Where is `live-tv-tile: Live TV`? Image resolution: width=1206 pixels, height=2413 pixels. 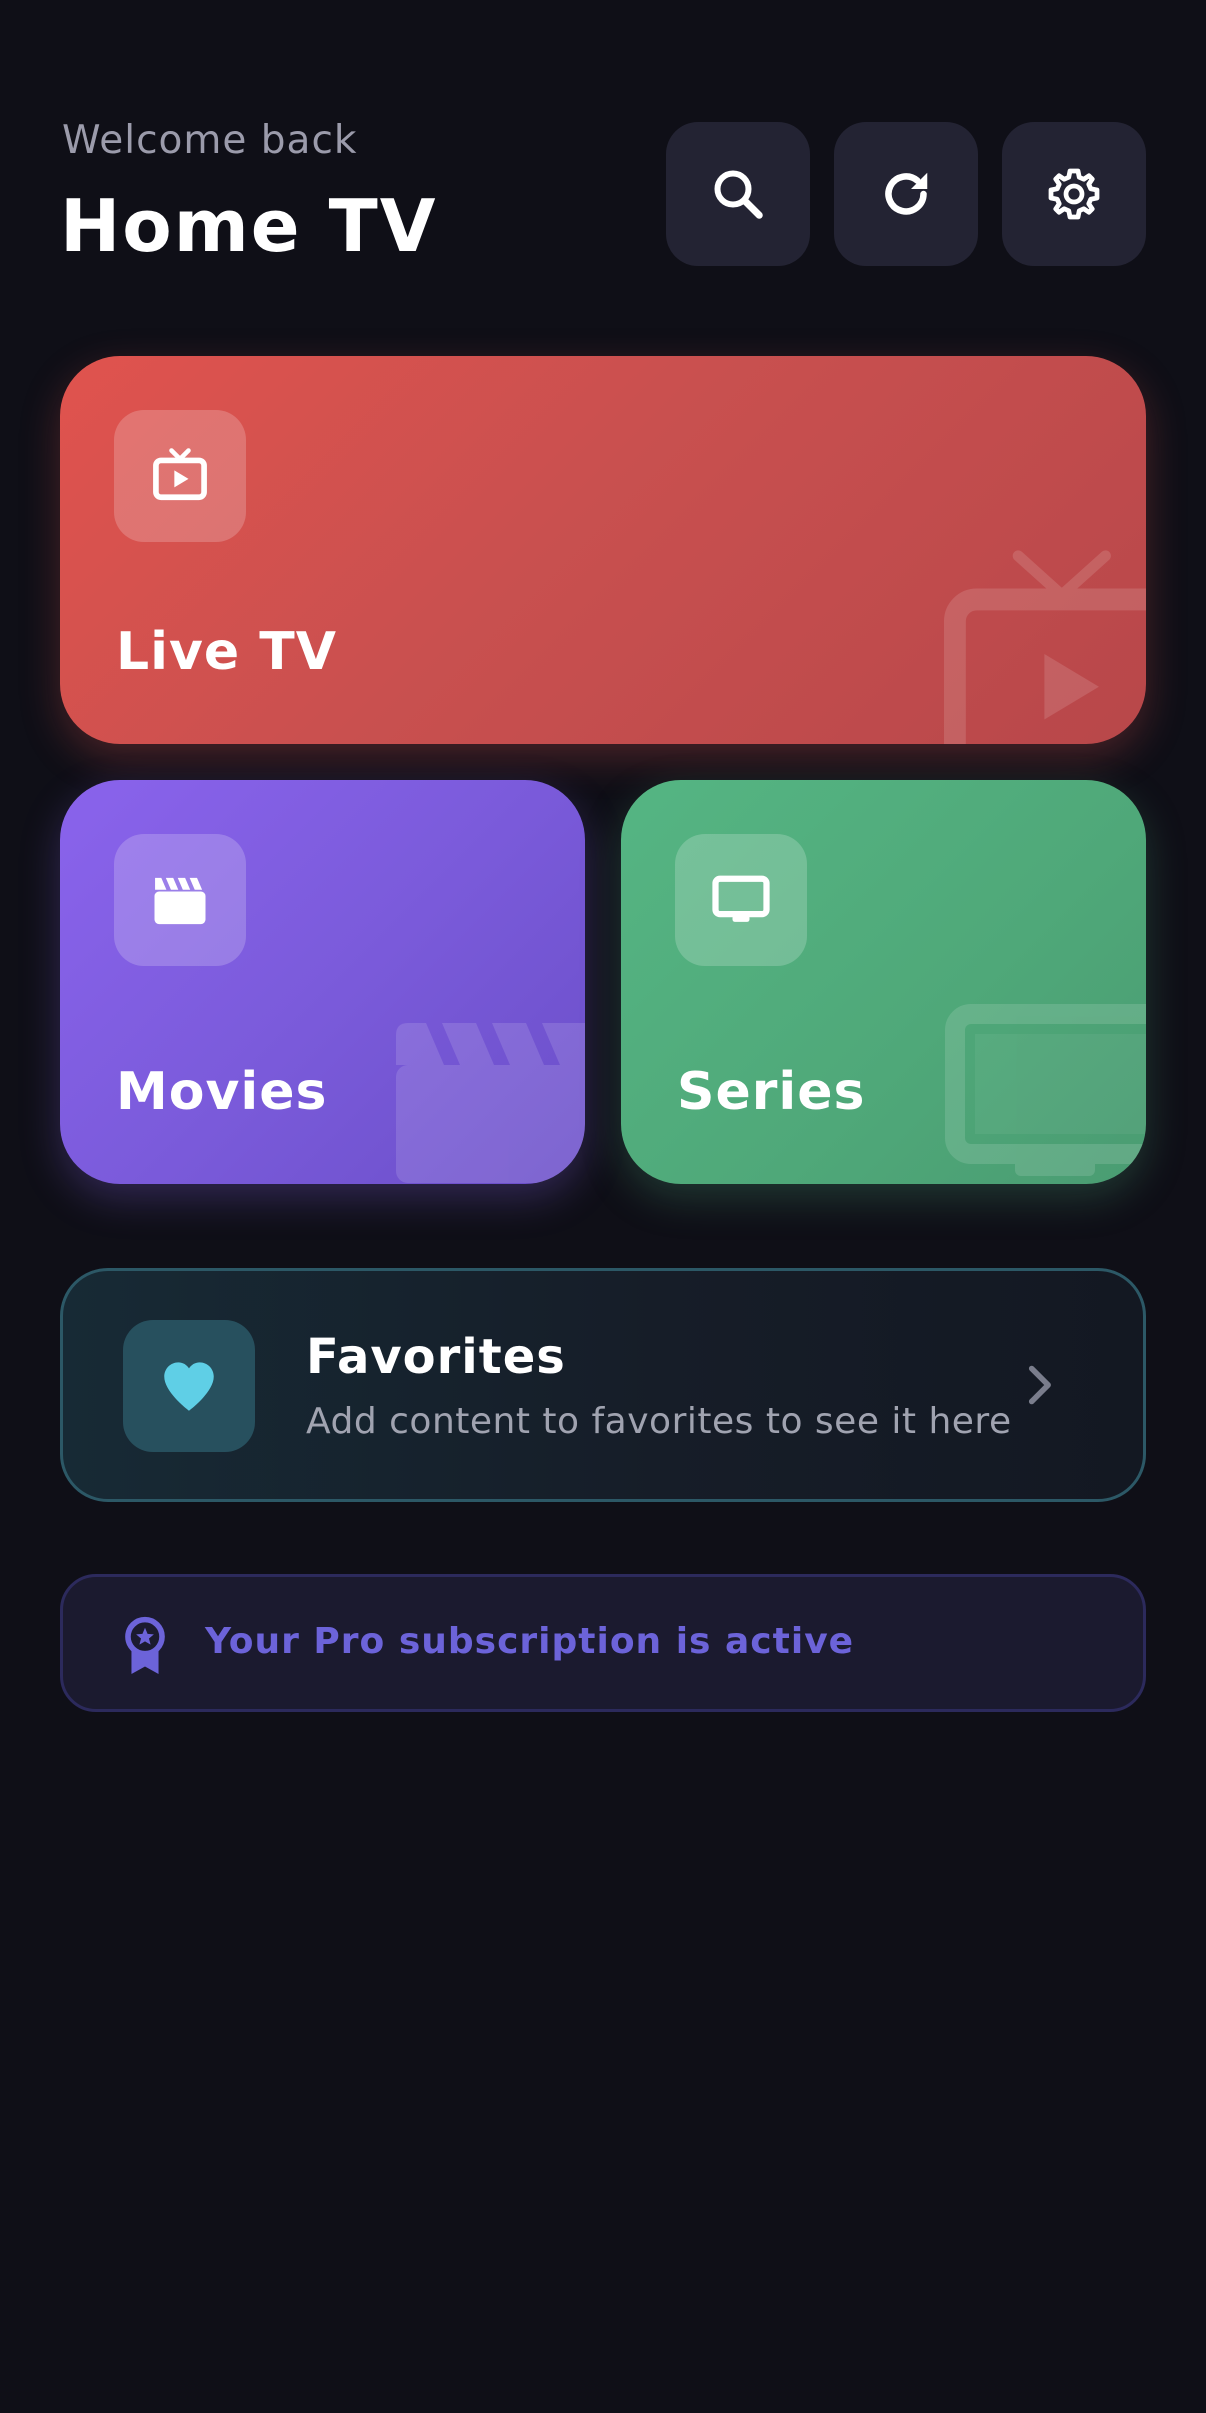
live-tv-tile: Live TV is located at coordinates (603, 550).